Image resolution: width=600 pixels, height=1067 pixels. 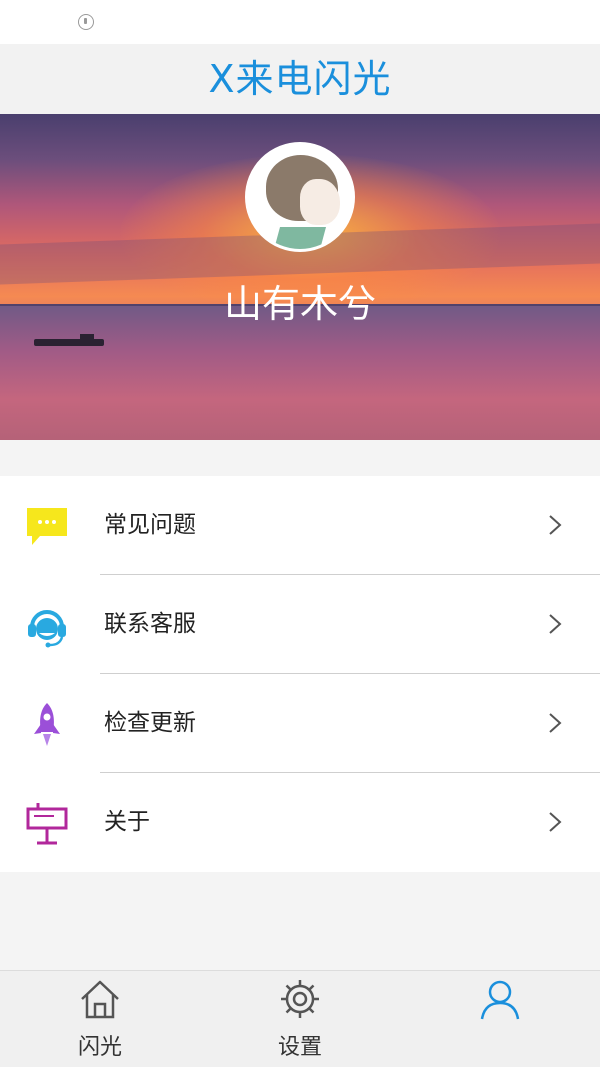 What do you see at coordinates (86, 22) in the screenshot?
I see `status-indicator-icon` at bounding box center [86, 22].